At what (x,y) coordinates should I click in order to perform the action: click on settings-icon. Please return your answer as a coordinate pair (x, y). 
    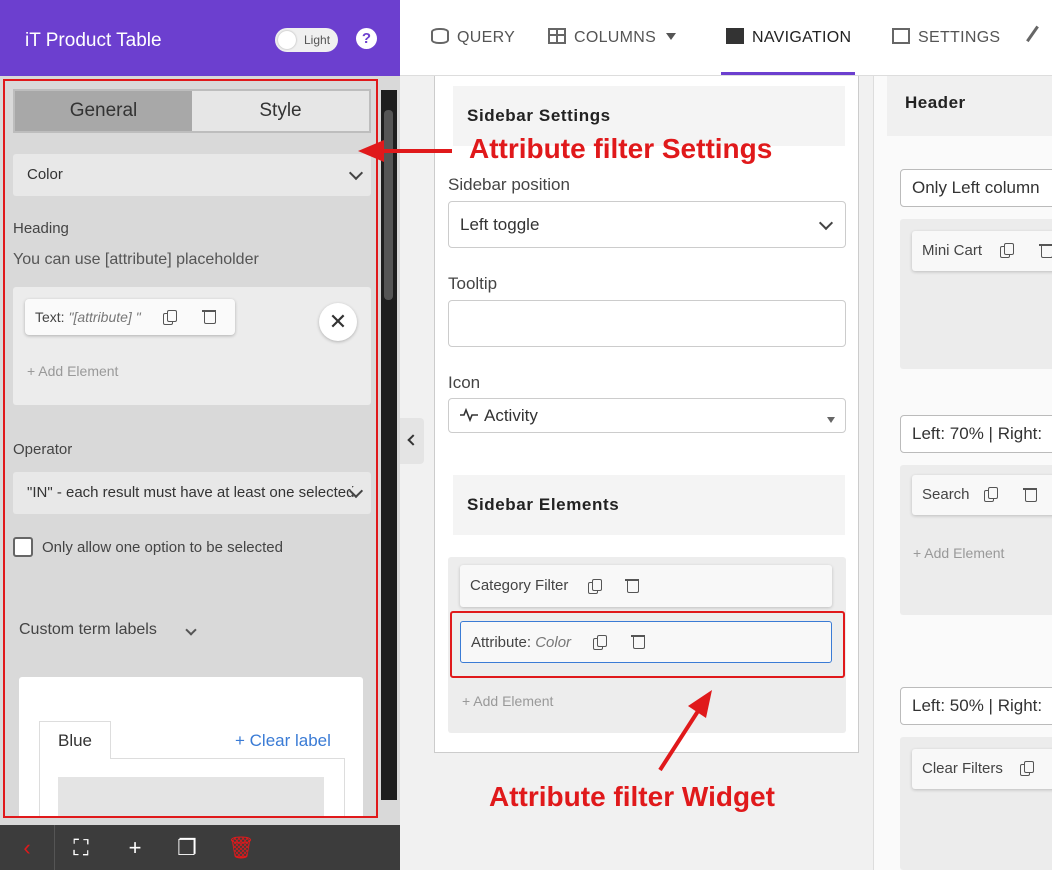
    Looking at the image, I should click on (901, 36).